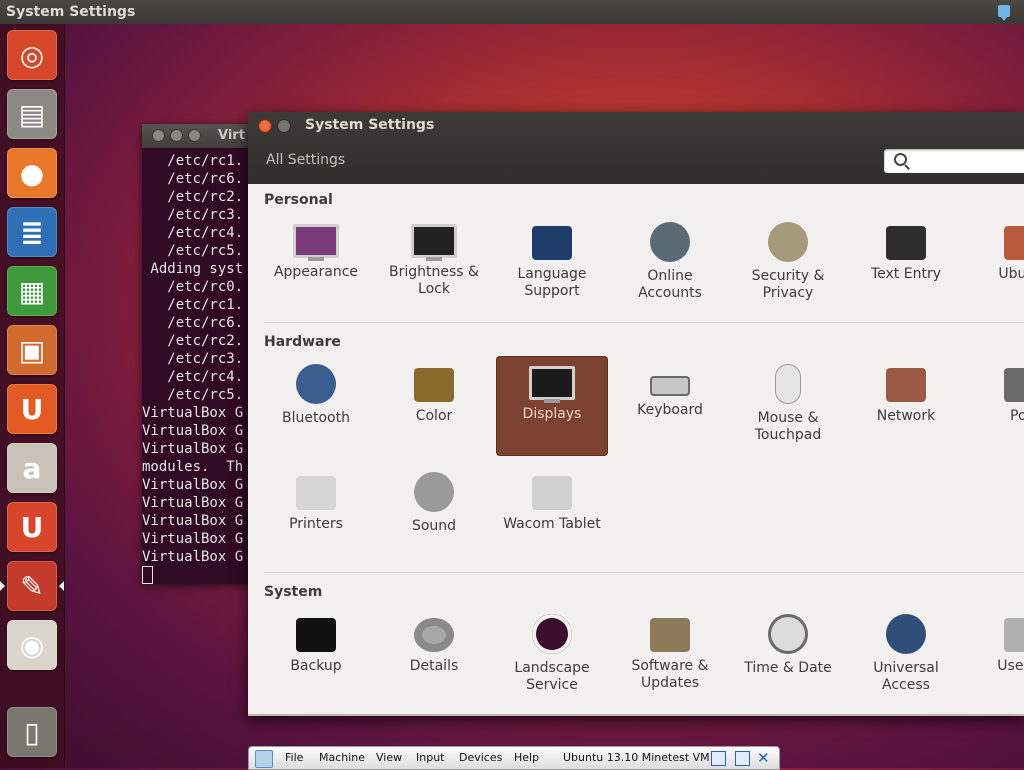 The image size is (1024, 770). Describe the element at coordinates (718, 758) in the screenshot. I see `restore-icon` at that location.